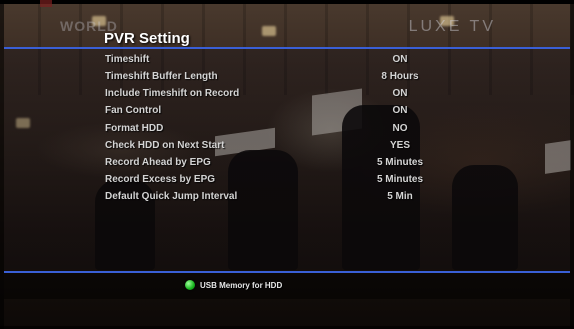  What do you see at coordinates (275, 113) in the screenshot?
I see `setting-row-fan-control: Fan Control ON` at bounding box center [275, 113].